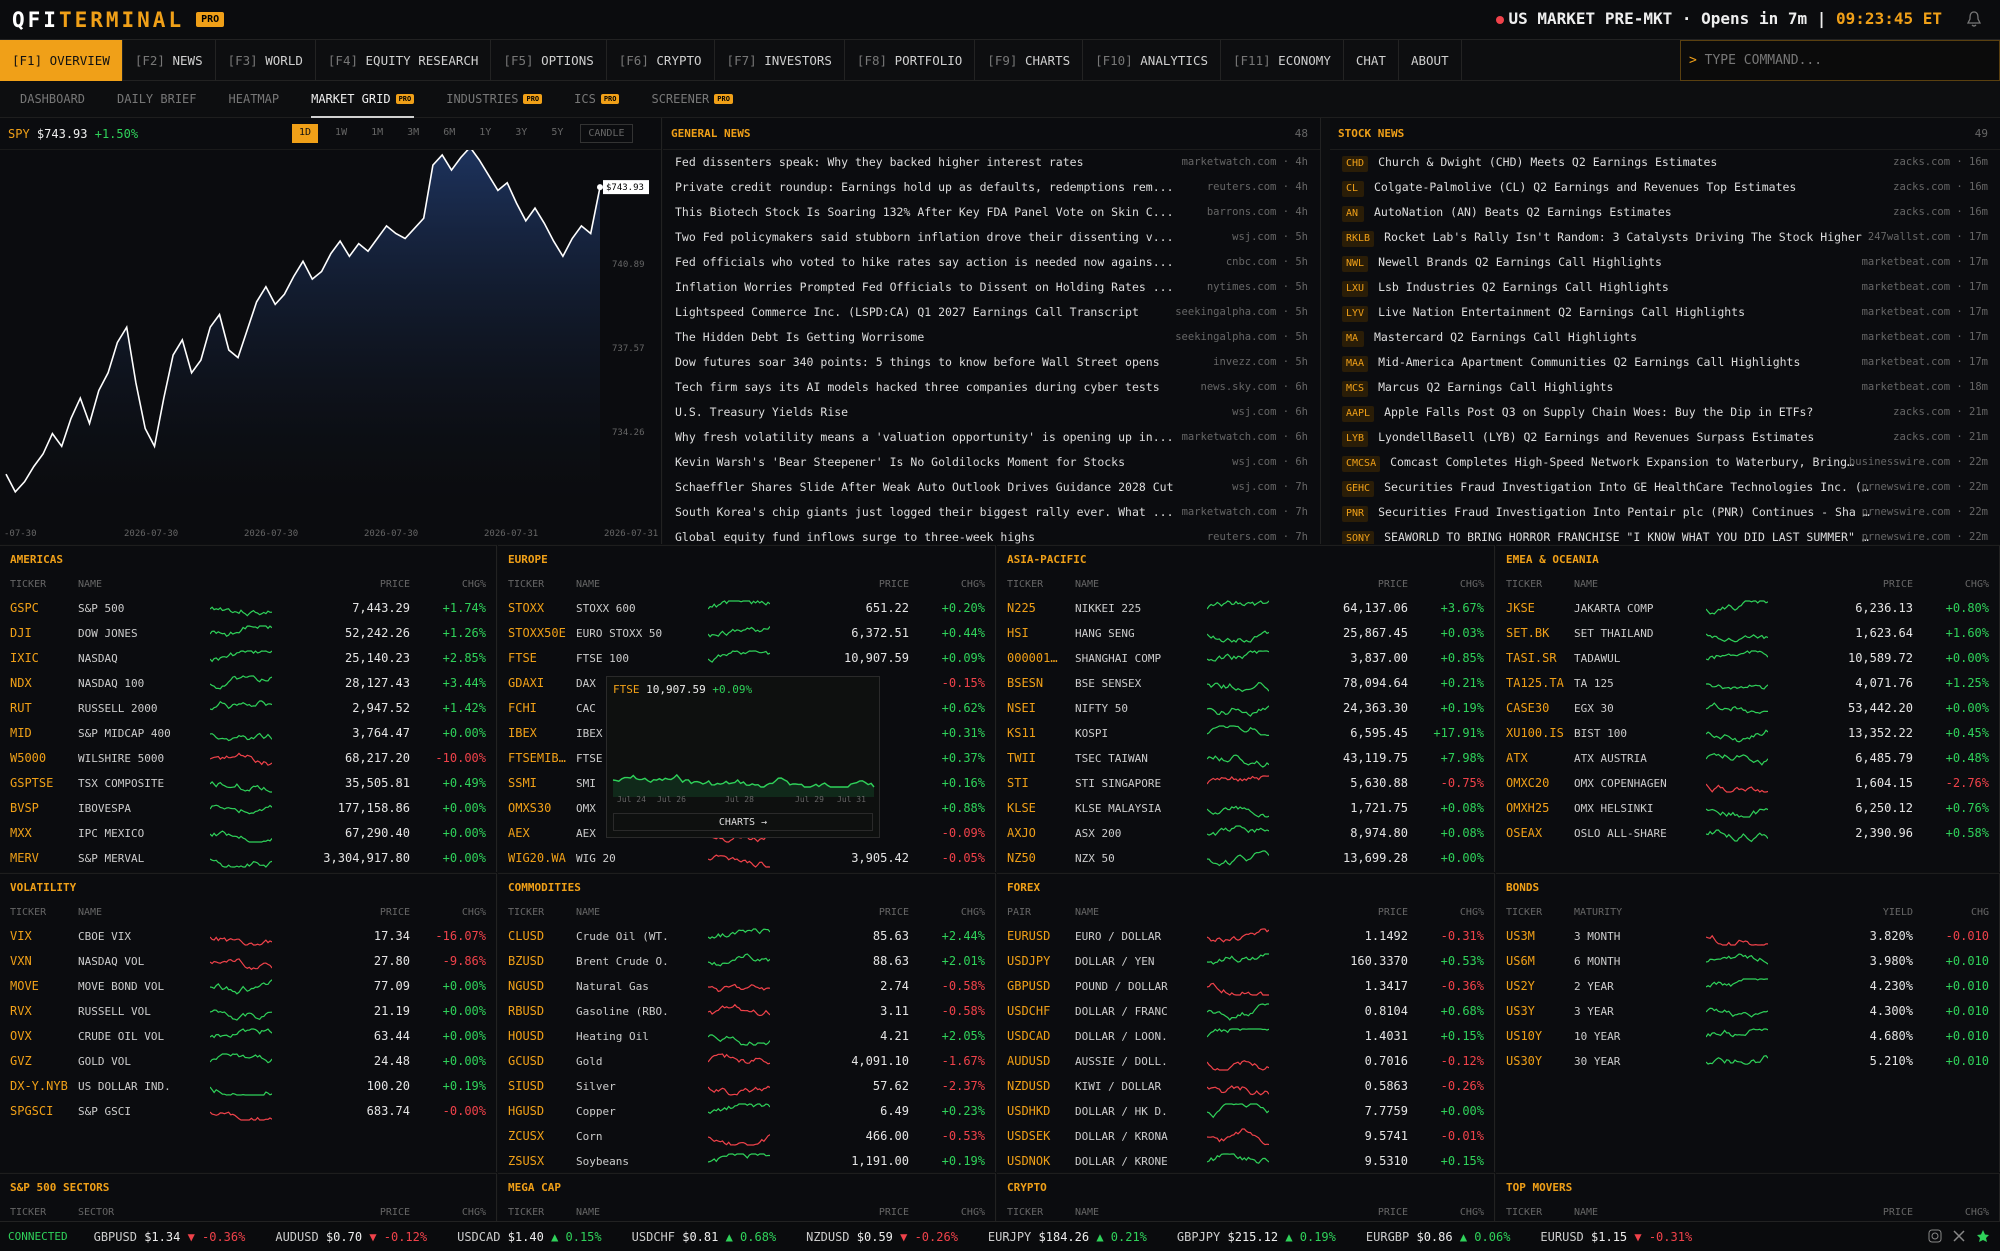  Describe the element at coordinates (1245, 608) in the screenshot. I see `table-row: N225 NIKKEI 225 64,137.06 +3.67%` at that location.